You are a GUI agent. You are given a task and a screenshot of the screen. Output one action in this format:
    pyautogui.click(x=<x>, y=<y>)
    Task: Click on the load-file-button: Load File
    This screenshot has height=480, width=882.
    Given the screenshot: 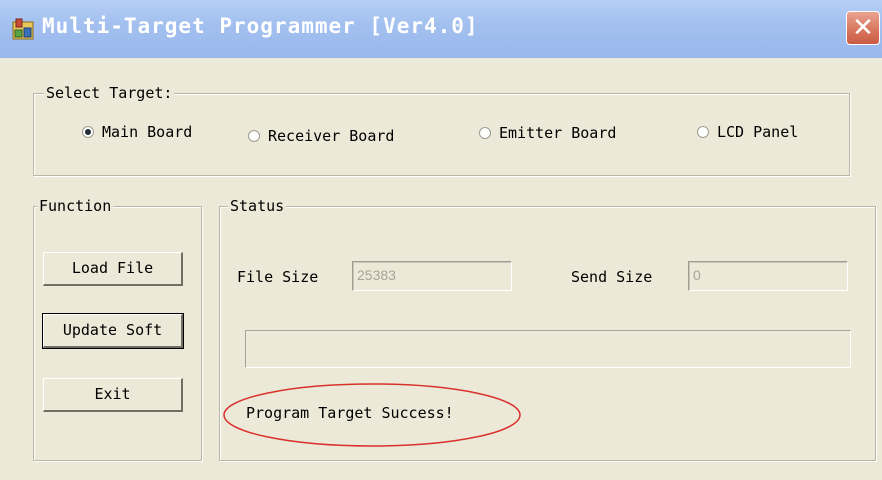 What is the action you would take?
    pyautogui.click(x=113, y=269)
    